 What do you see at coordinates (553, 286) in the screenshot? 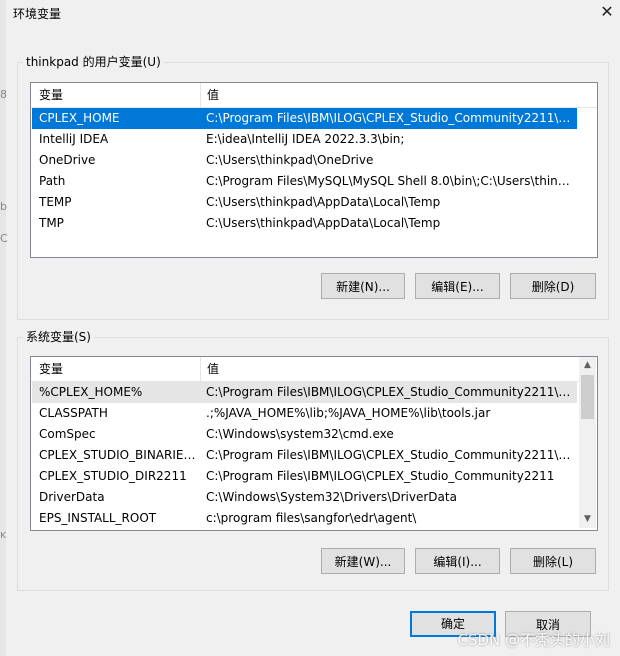
I see `user-delete-button: 删除(D)` at bounding box center [553, 286].